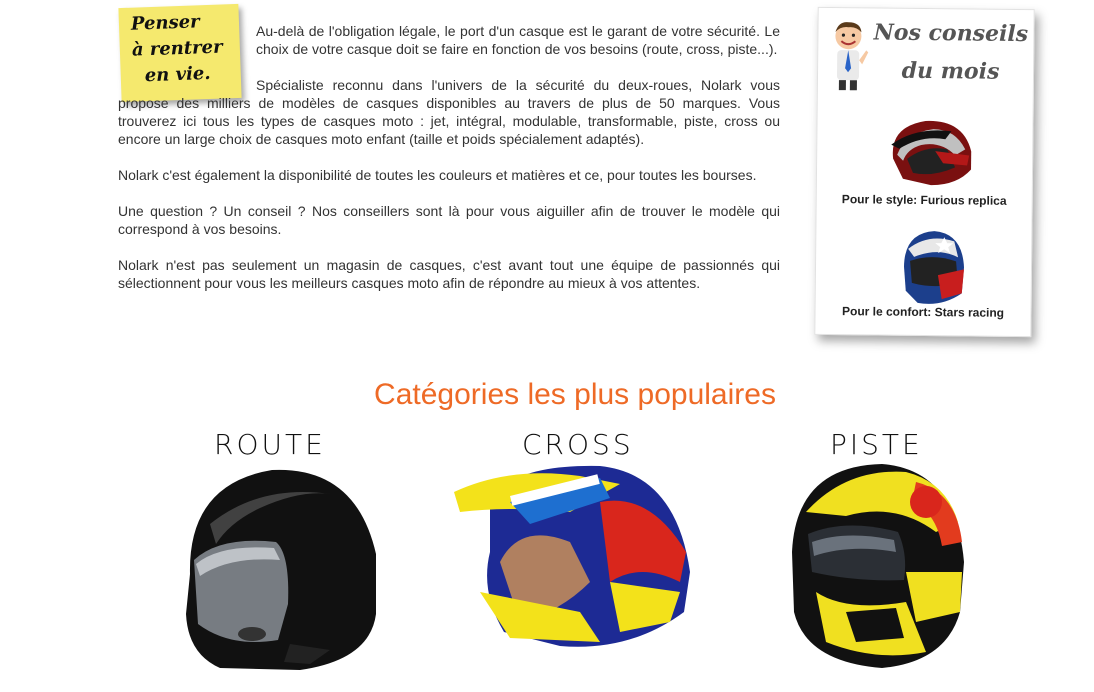  What do you see at coordinates (270, 444) in the screenshot?
I see `category-label-route: ROUTE` at bounding box center [270, 444].